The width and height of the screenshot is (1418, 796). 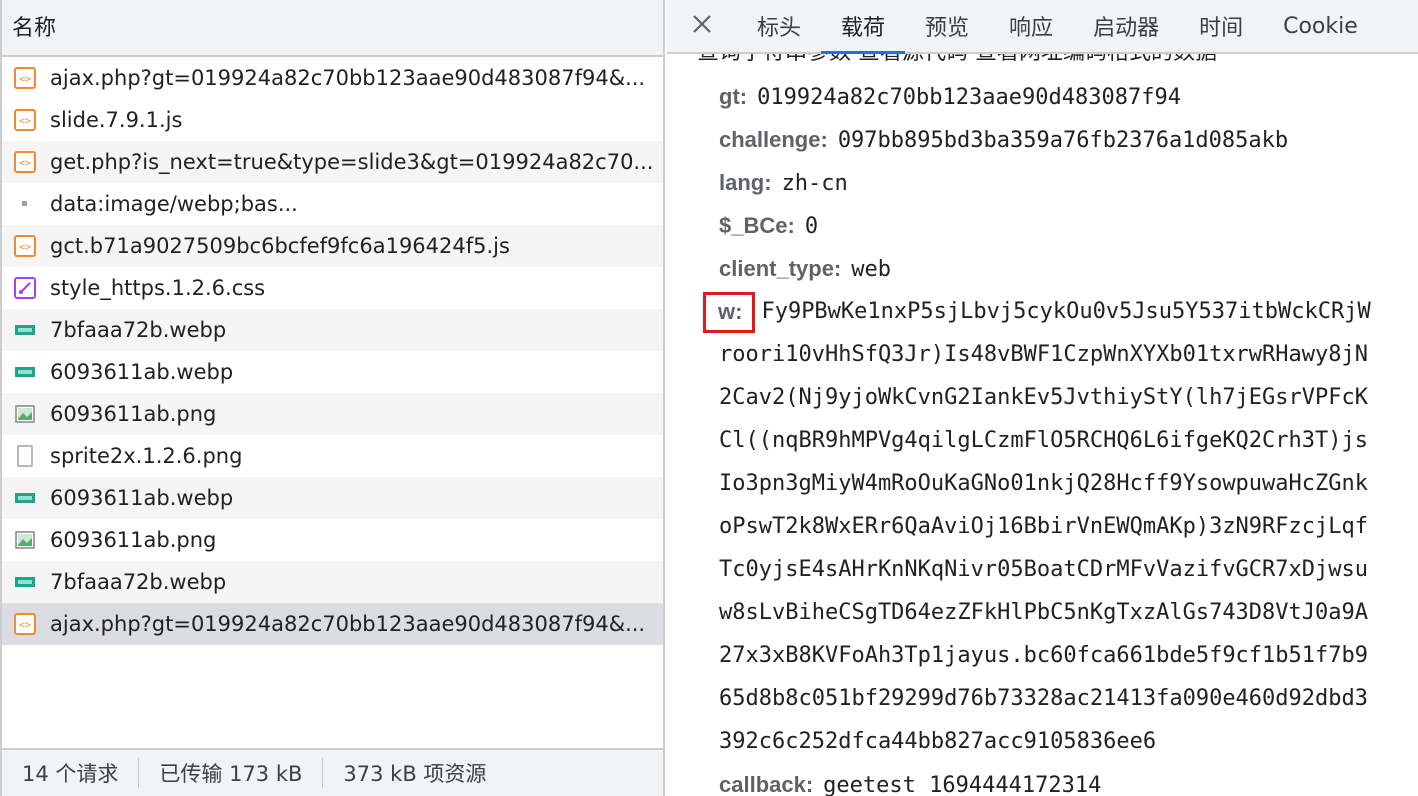 What do you see at coordinates (25, 204) in the screenshot?
I see `dot-icon` at bounding box center [25, 204].